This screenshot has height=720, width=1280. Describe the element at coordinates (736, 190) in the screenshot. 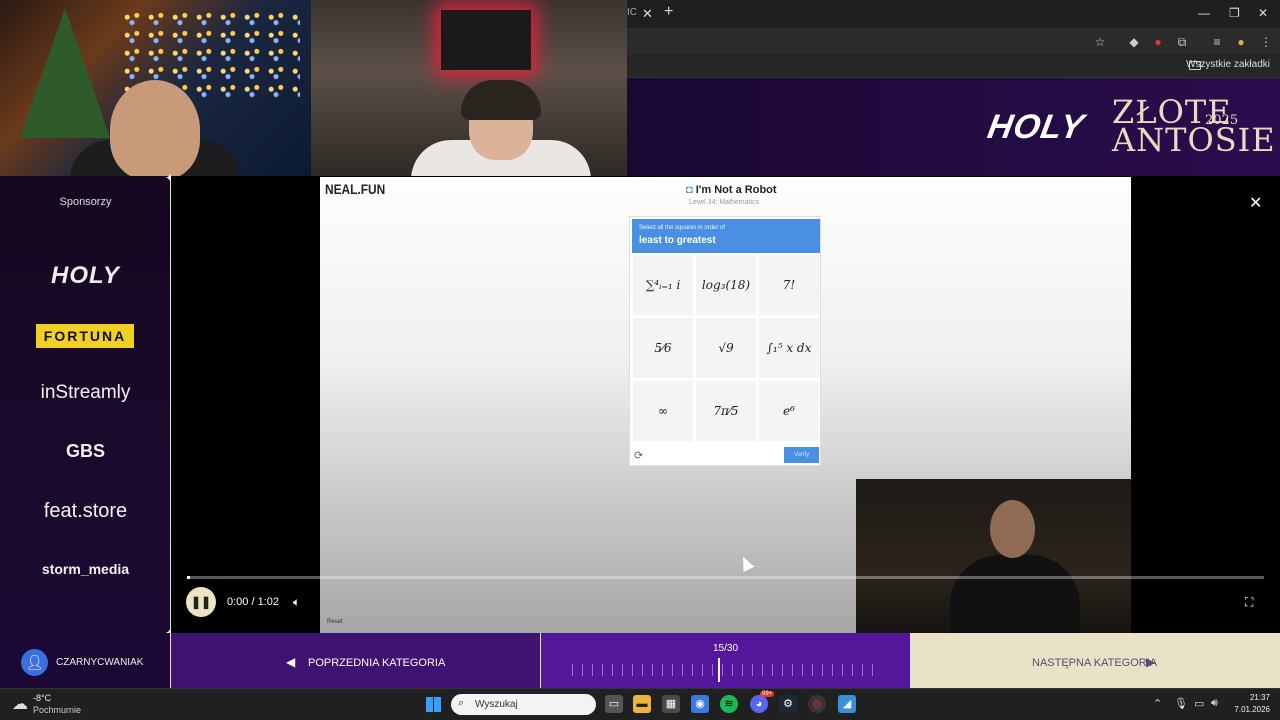

I see `game-title-text: I'm Not a Robot` at that location.